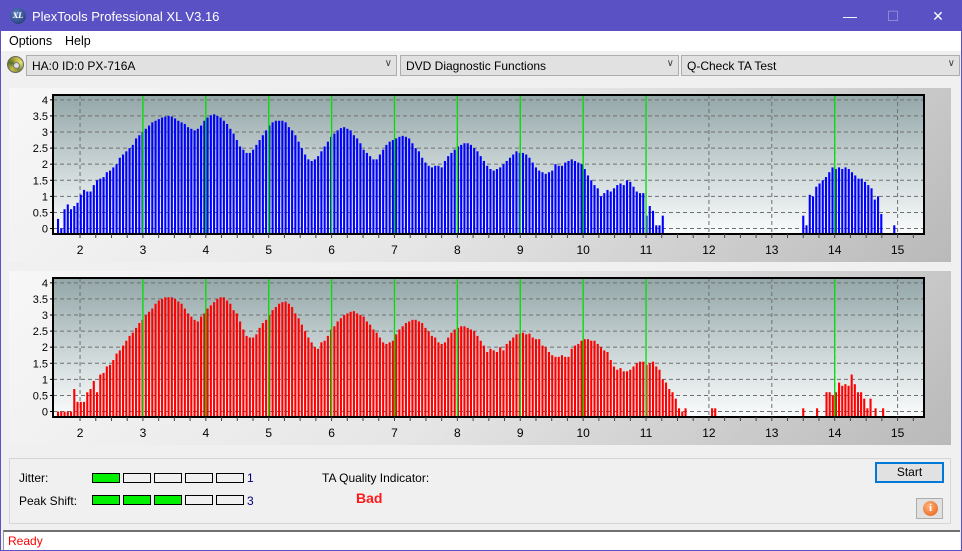 This screenshot has width=962, height=551. I want to click on menu-help: Help, so click(78, 41).